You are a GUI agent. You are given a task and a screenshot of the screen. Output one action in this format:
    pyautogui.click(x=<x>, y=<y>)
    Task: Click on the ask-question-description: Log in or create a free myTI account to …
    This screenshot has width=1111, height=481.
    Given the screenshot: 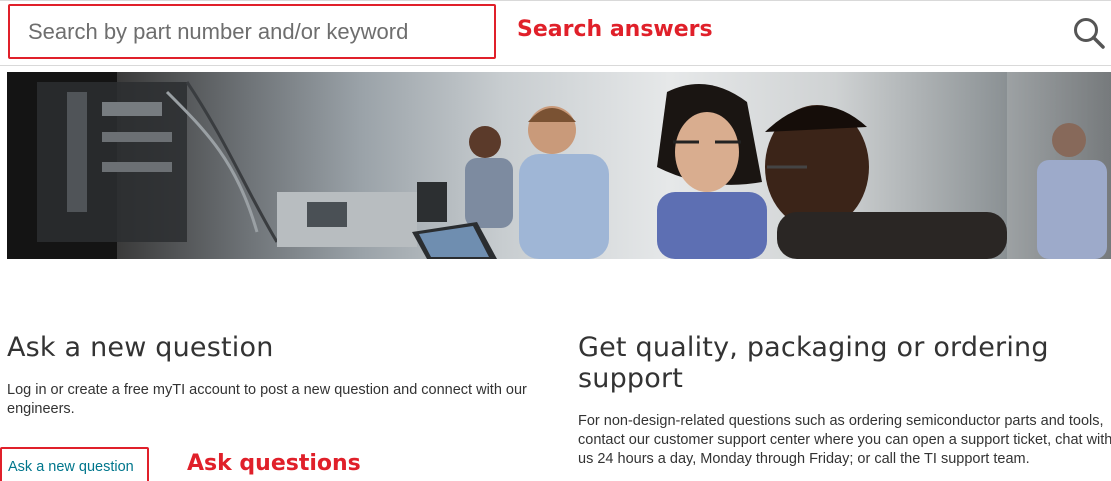 What is the action you would take?
    pyautogui.click(x=267, y=399)
    